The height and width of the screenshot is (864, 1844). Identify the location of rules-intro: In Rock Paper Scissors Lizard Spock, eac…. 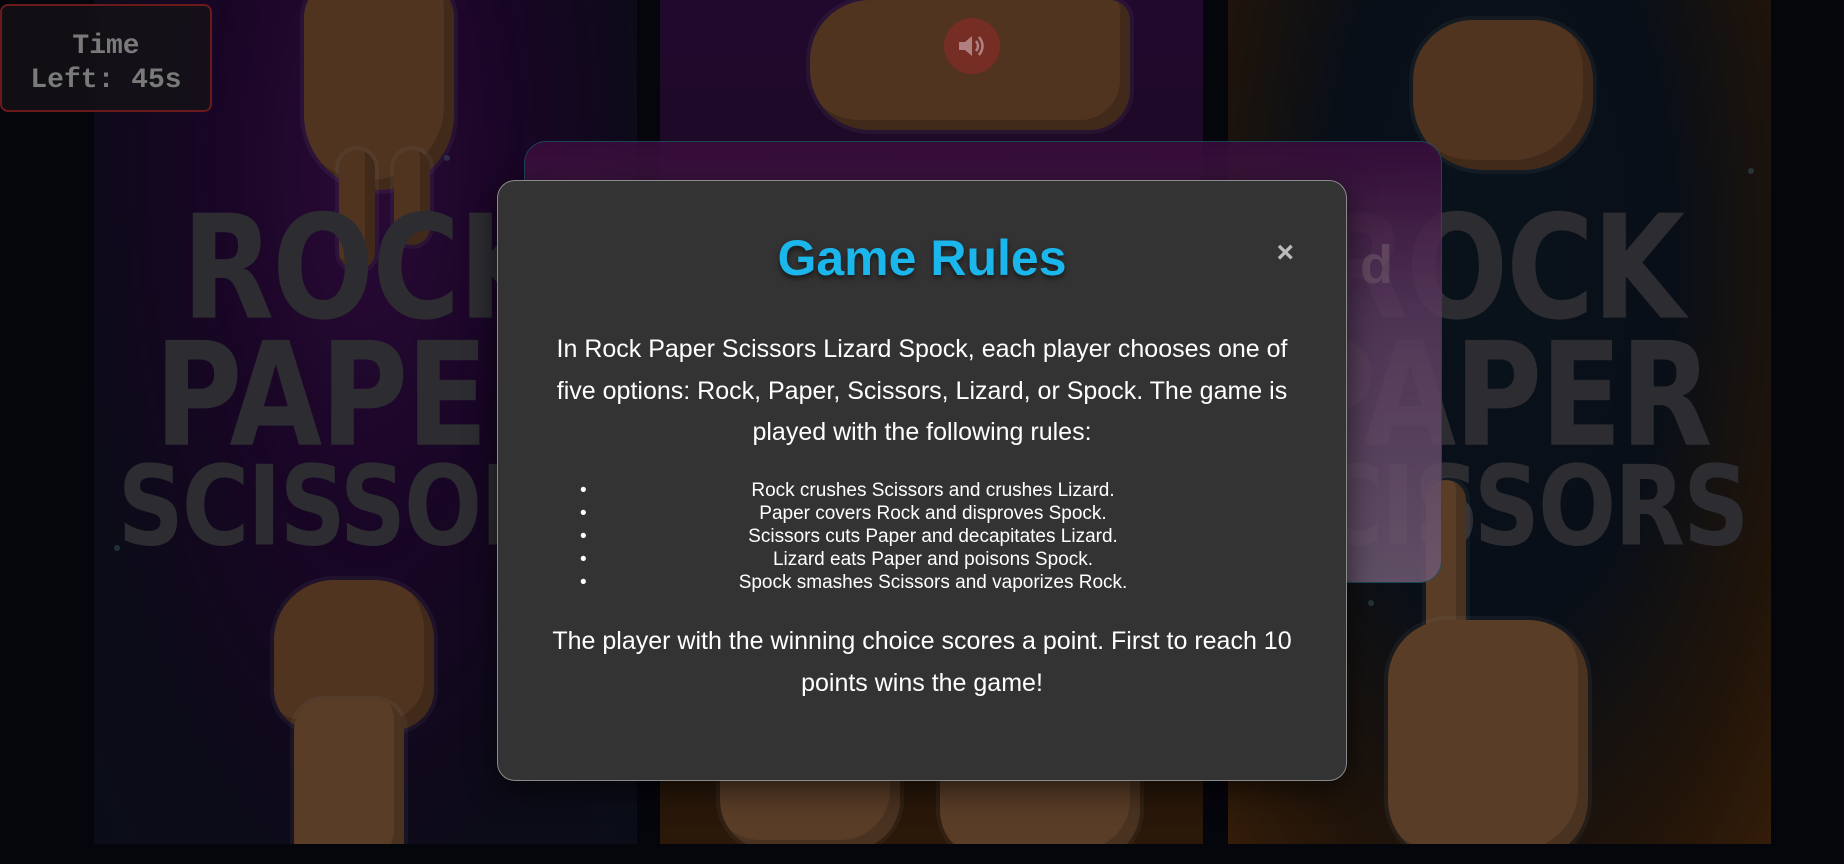
(922, 390).